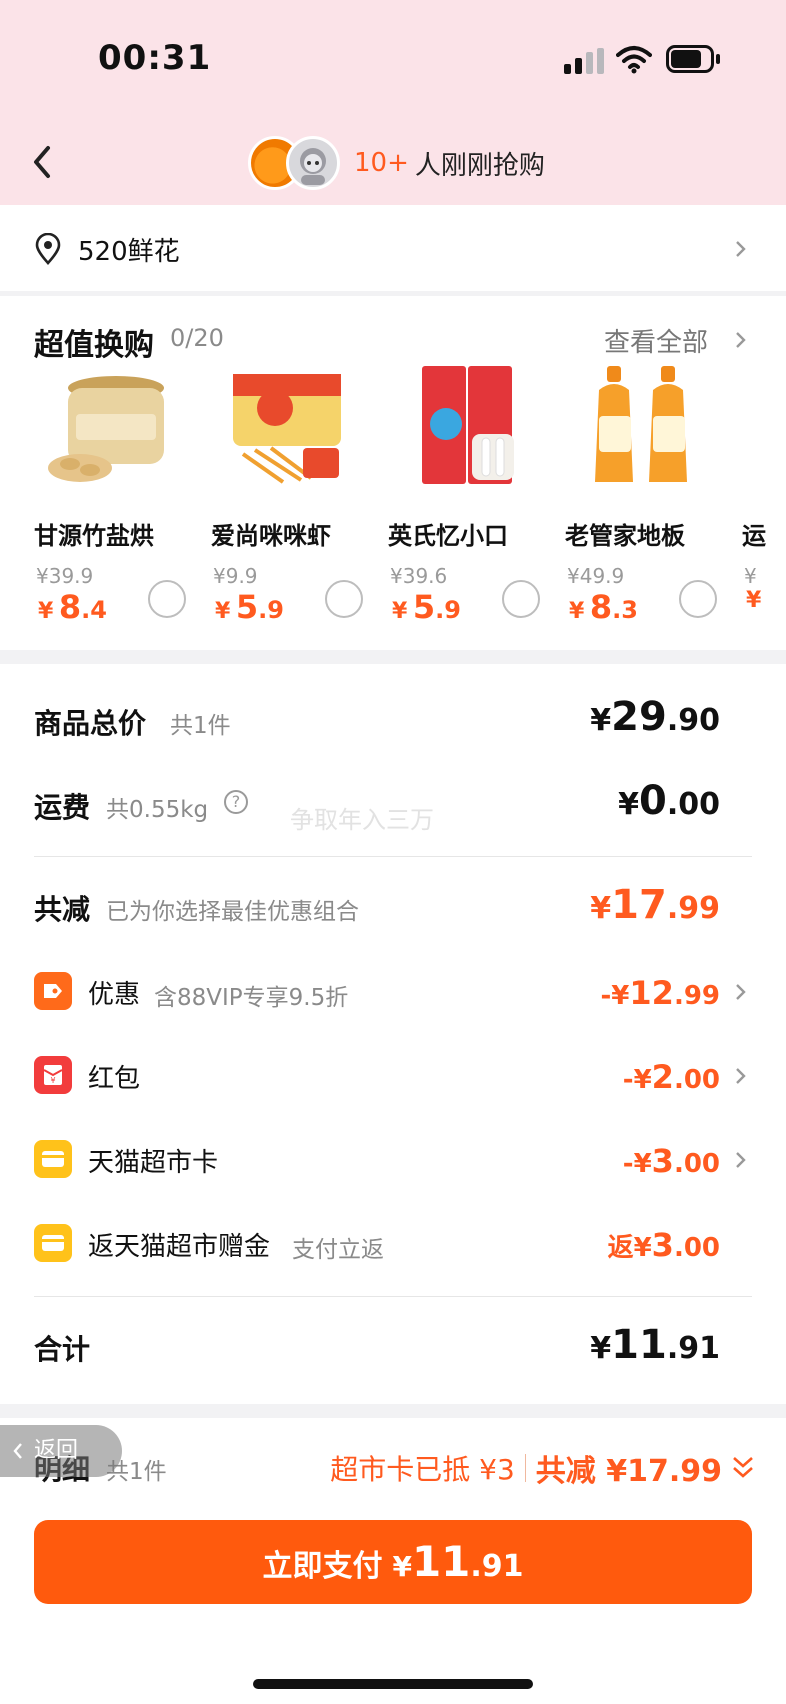 Image resolution: width=786 pixels, height=1704 pixels. Describe the element at coordinates (754, 600) in the screenshot. I see `swap-price: ¥` at that location.